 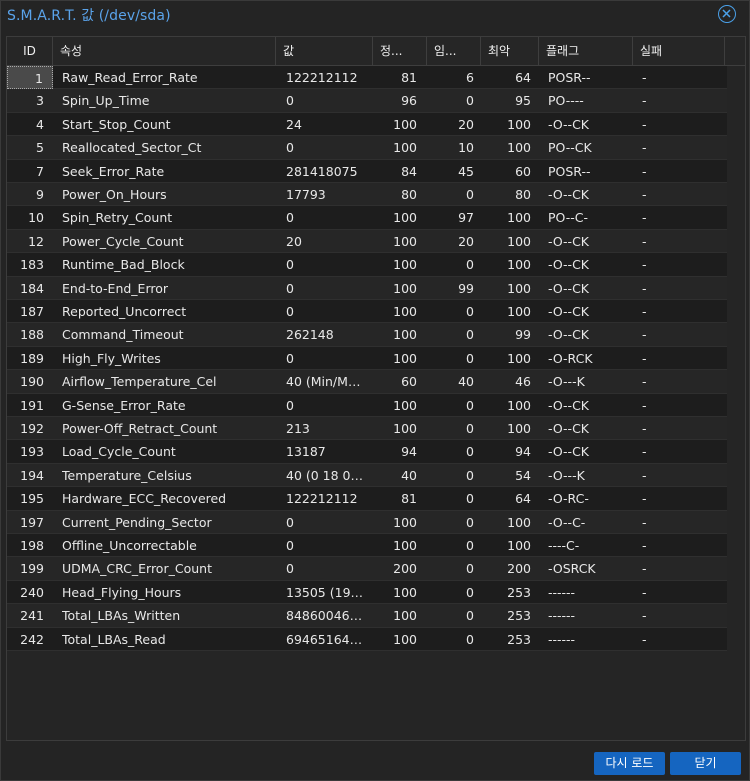 What do you see at coordinates (30, 51) in the screenshot?
I see `column-header-id: ID` at bounding box center [30, 51].